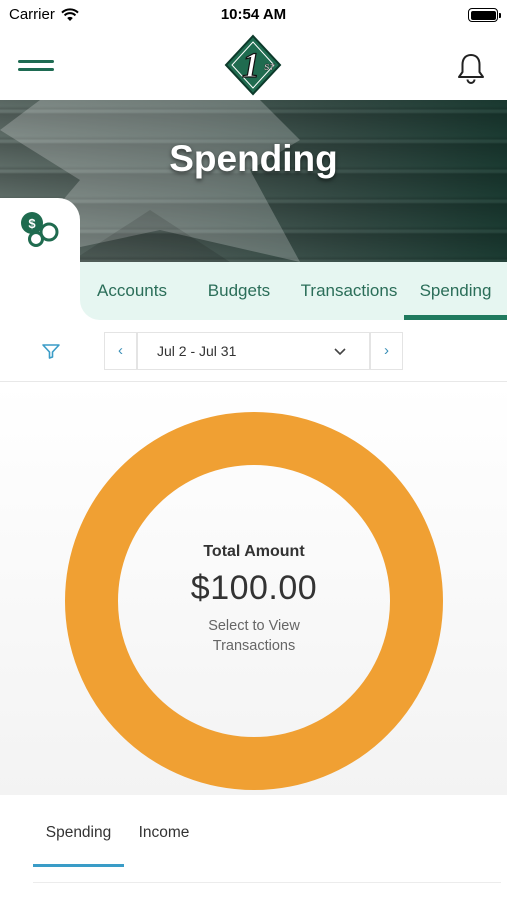  I want to click on chevron-down-icon, so click(340, 352).